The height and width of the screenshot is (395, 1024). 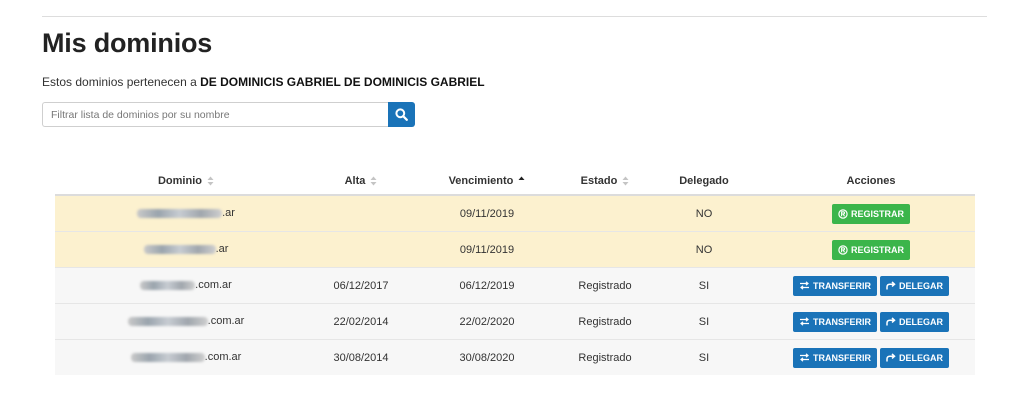 I want to click on vencimiento-cell: 30/08/2020, so click(x=487, y=357).